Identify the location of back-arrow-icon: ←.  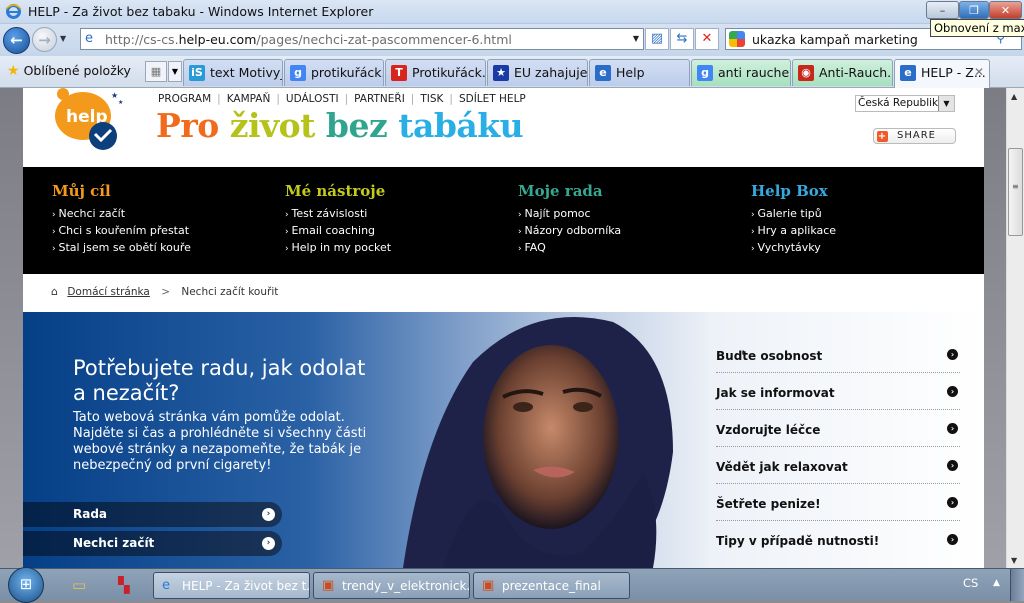
(16, 40).